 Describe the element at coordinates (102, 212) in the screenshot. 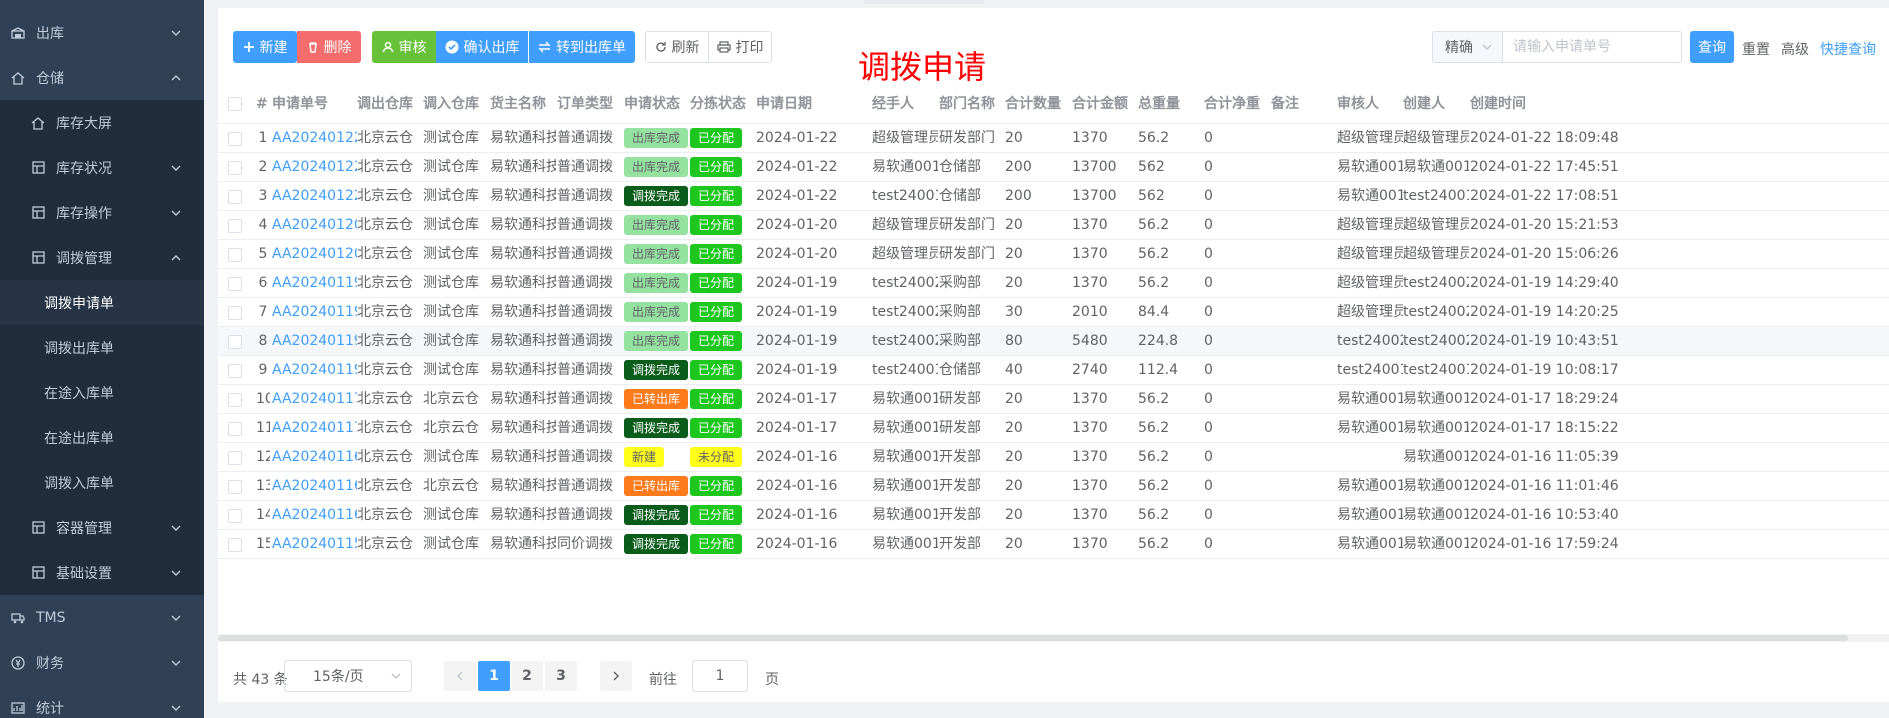

I see `sidebar-item: 库存操作` at that location.